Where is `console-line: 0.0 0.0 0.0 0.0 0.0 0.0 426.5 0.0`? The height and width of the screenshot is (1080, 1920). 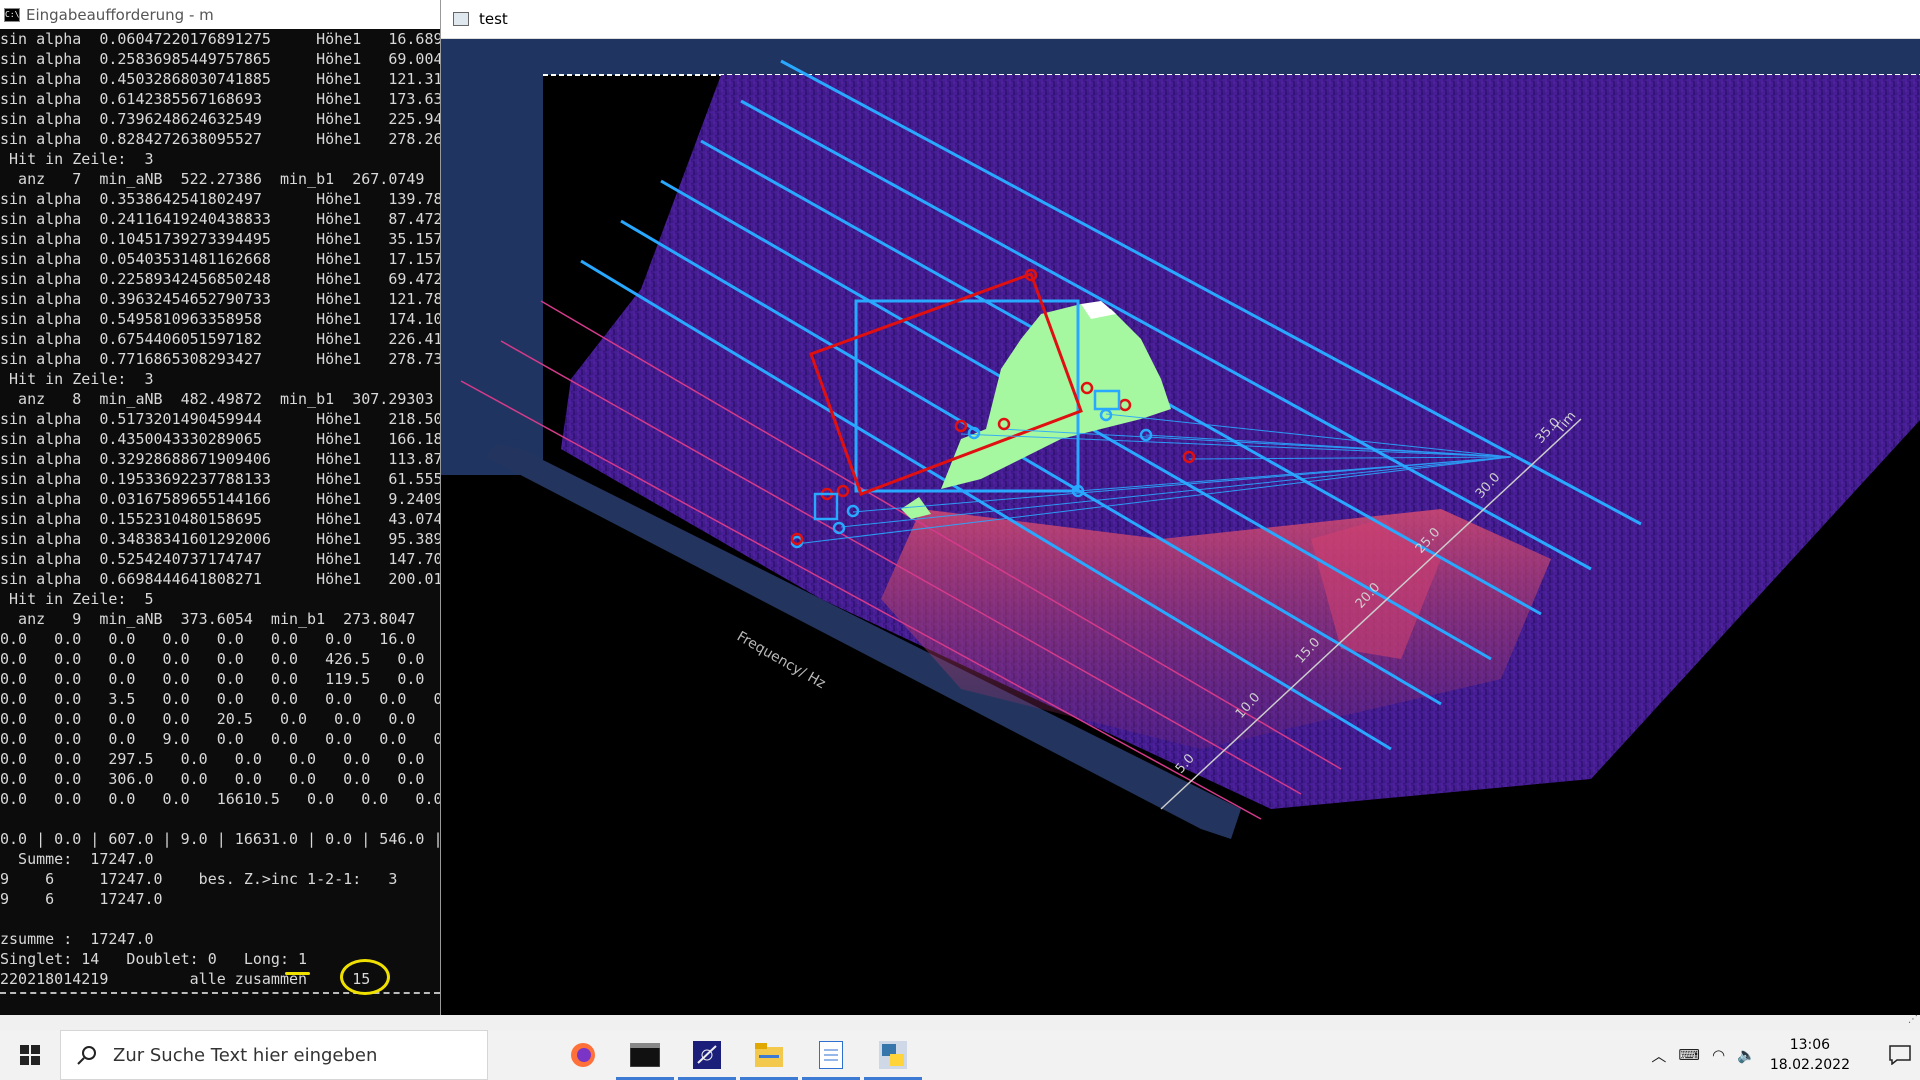 console-line: 0.0 0.0 0.0 0.0 0.0 0.0 426.5 0.0 is located at coordinates (212, 659).